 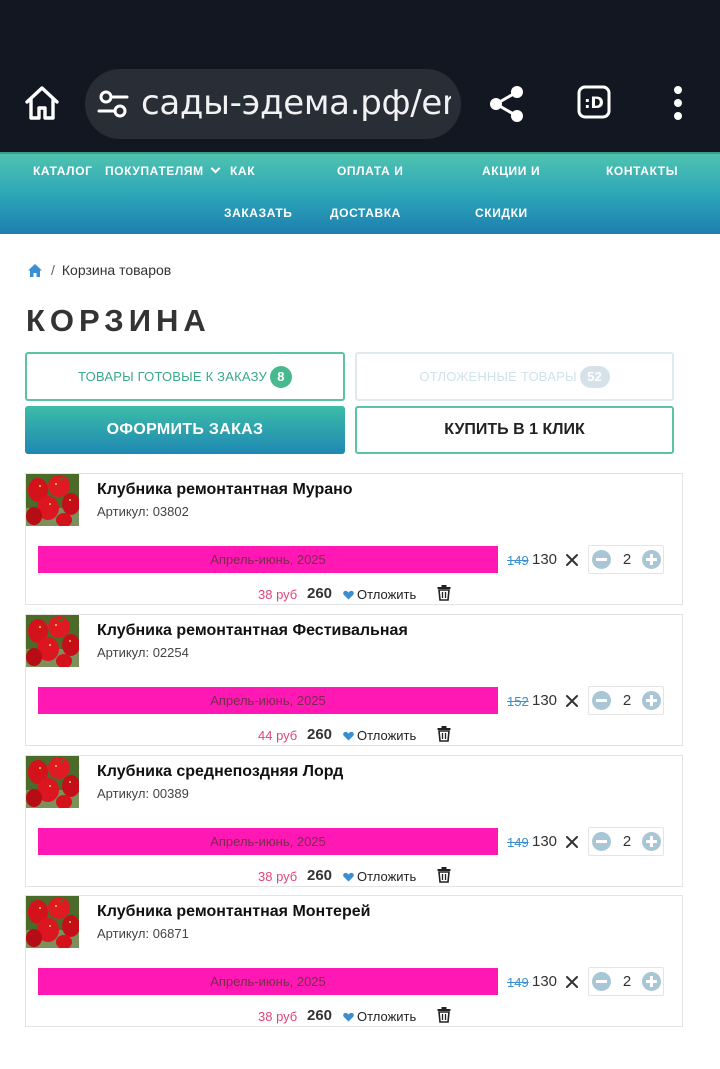 I want to click on product-name: Клубника ремонтантная Мурано, so click(x=225, y=490).